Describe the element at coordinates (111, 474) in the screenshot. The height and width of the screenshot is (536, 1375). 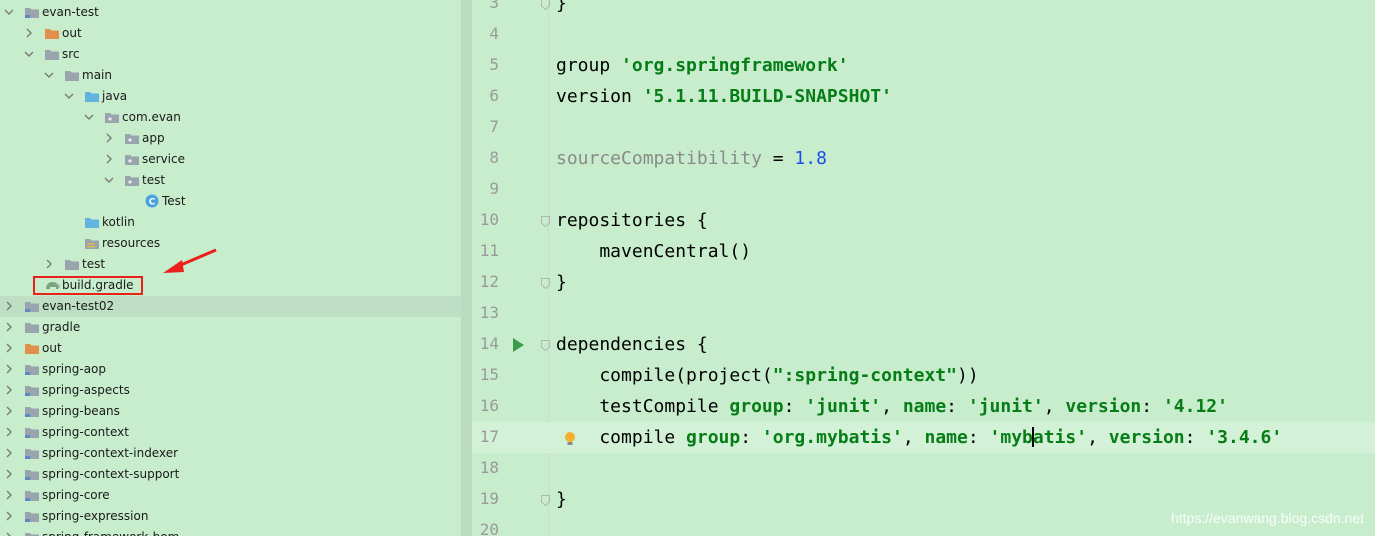
I see `tree-item-label: spring-context-support` at that location.